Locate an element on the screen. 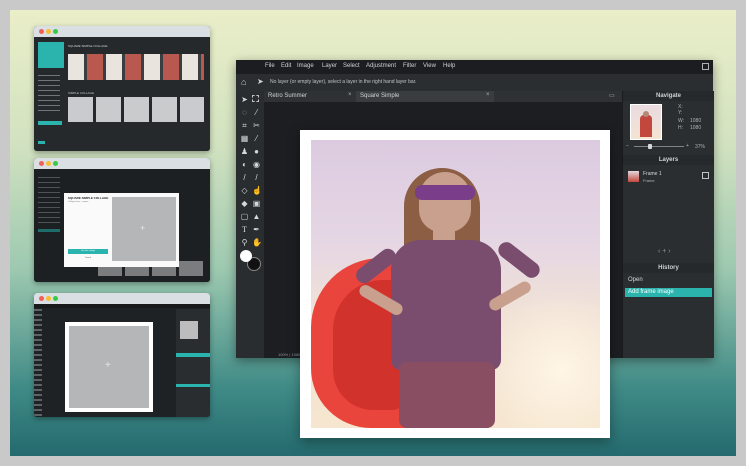 Image resolution: width=746 pixels, height=466 pixels. zoom-icon: ⚲ is located at coordinates (244, 242).